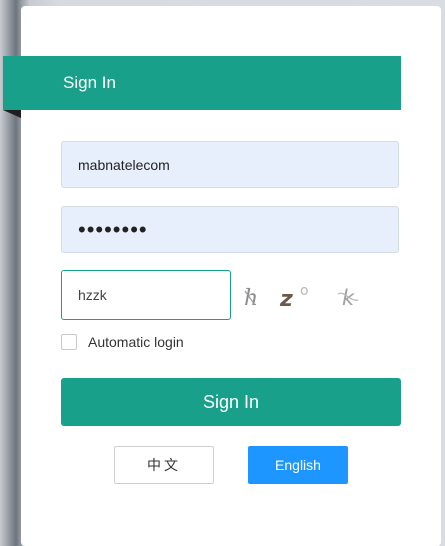 The height and width of the screenshot is (546, 445). I want to click on svg-text: o, so click(304, 291).